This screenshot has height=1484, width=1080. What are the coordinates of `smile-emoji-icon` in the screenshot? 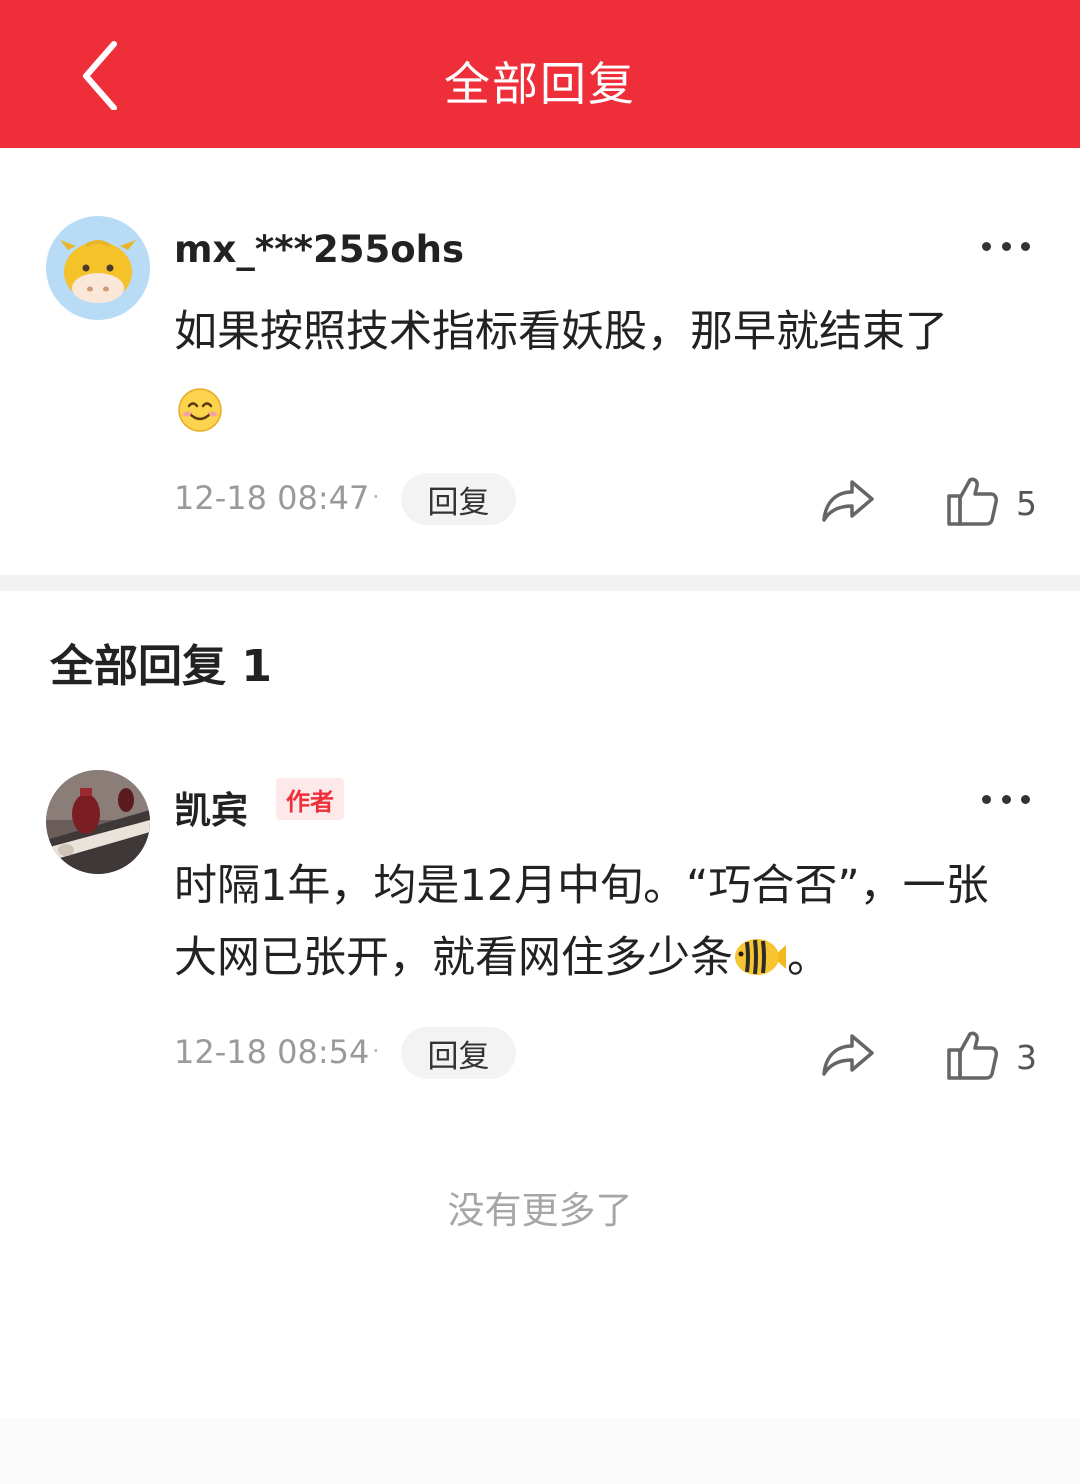 It's located at (200, 409).